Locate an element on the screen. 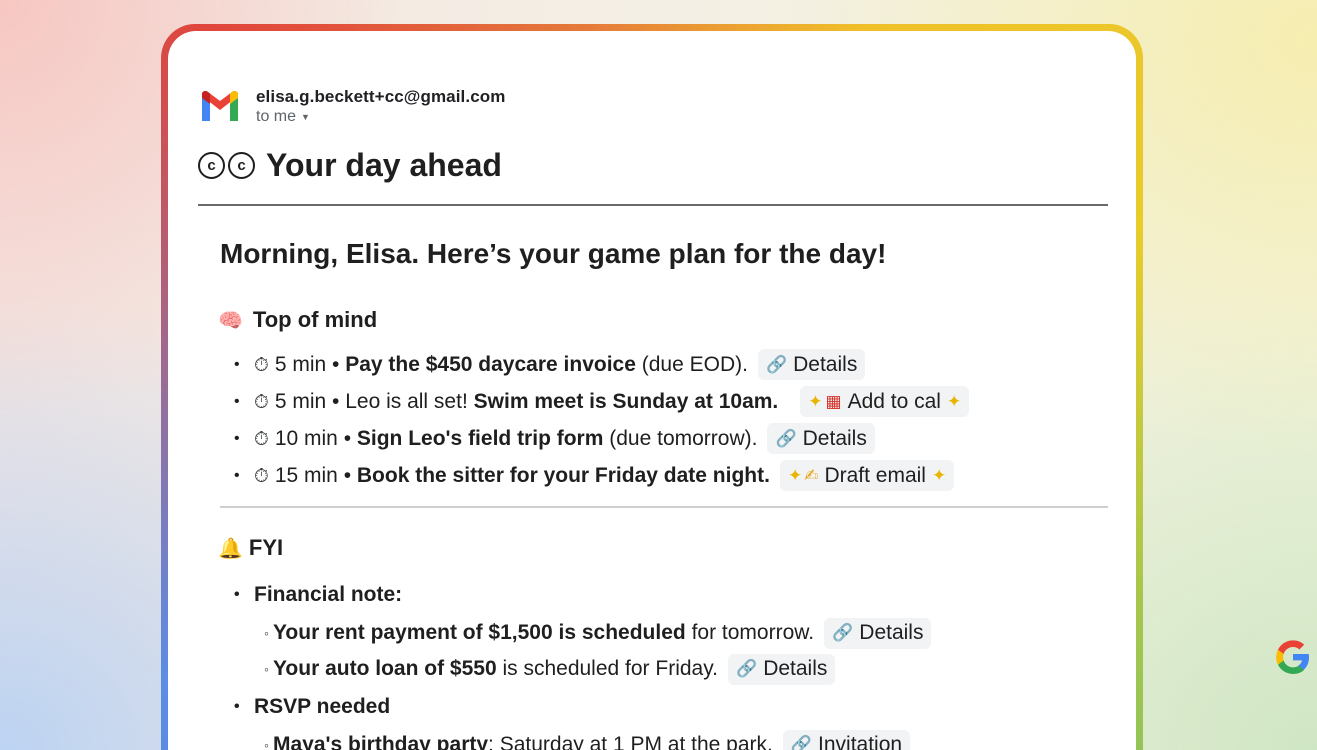 Image resolution: width=1317 pixels, height=750 pixels. fyi-title: FYI is located at coordinates (266, 547).